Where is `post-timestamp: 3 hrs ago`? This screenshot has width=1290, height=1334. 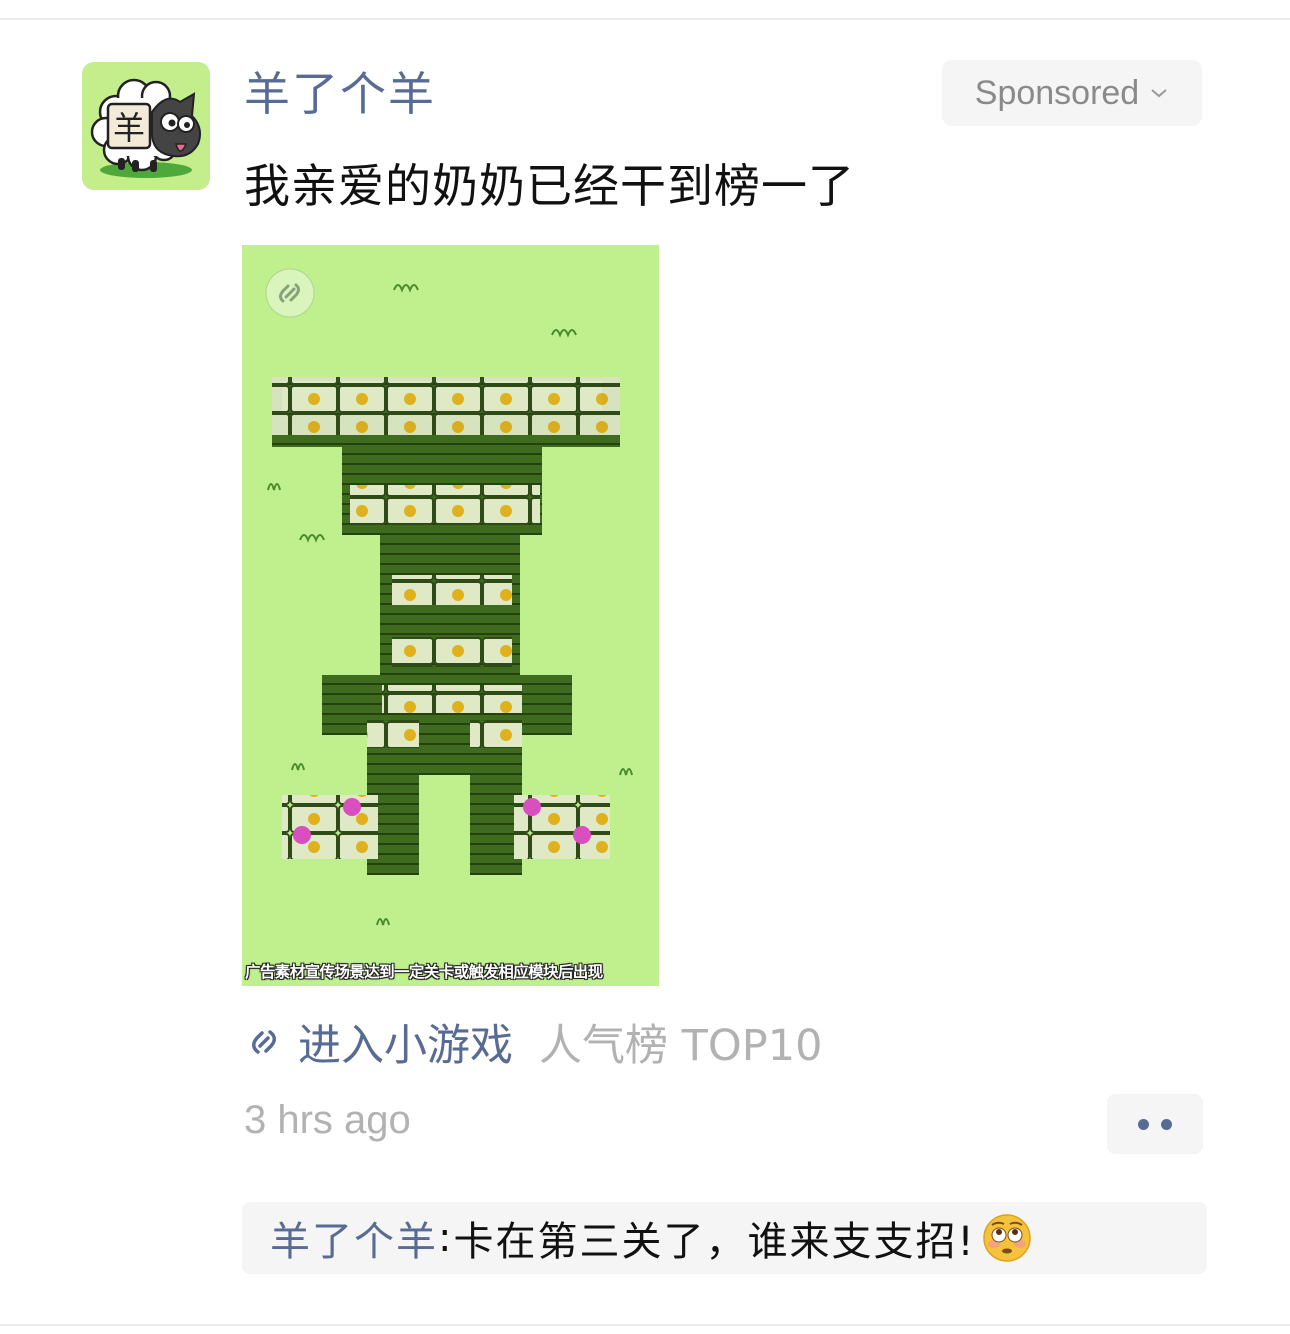 post-timestamp: 3 hrs ago is located at coordinates (327, 1120).